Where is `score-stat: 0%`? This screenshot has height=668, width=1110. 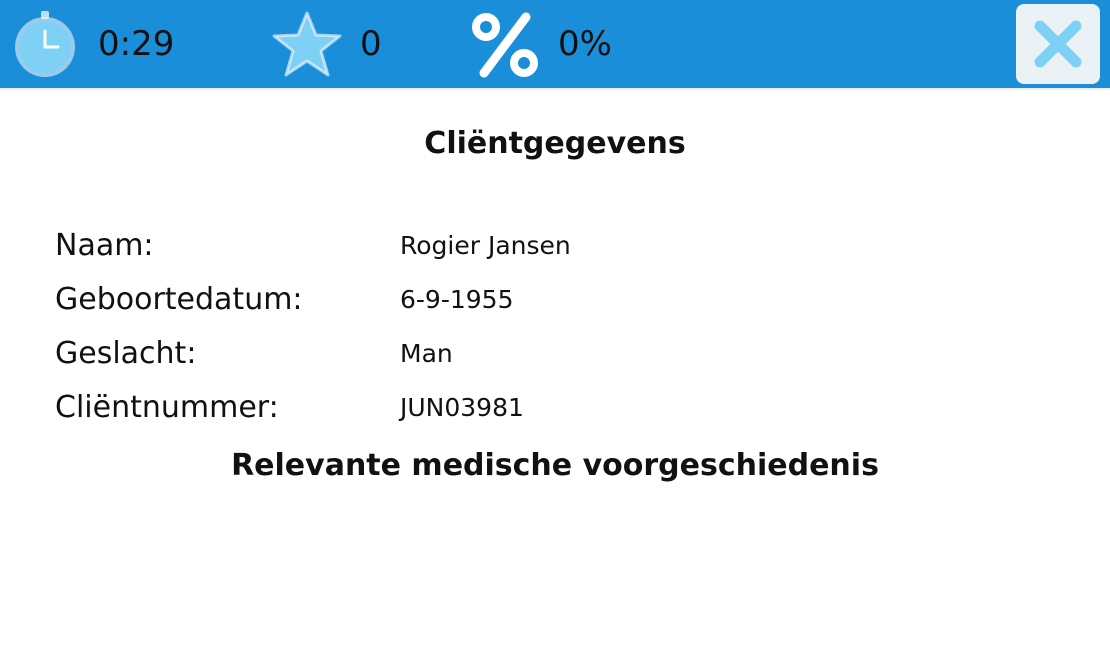 score-stat: 0% is located at coordinates (540, 44).